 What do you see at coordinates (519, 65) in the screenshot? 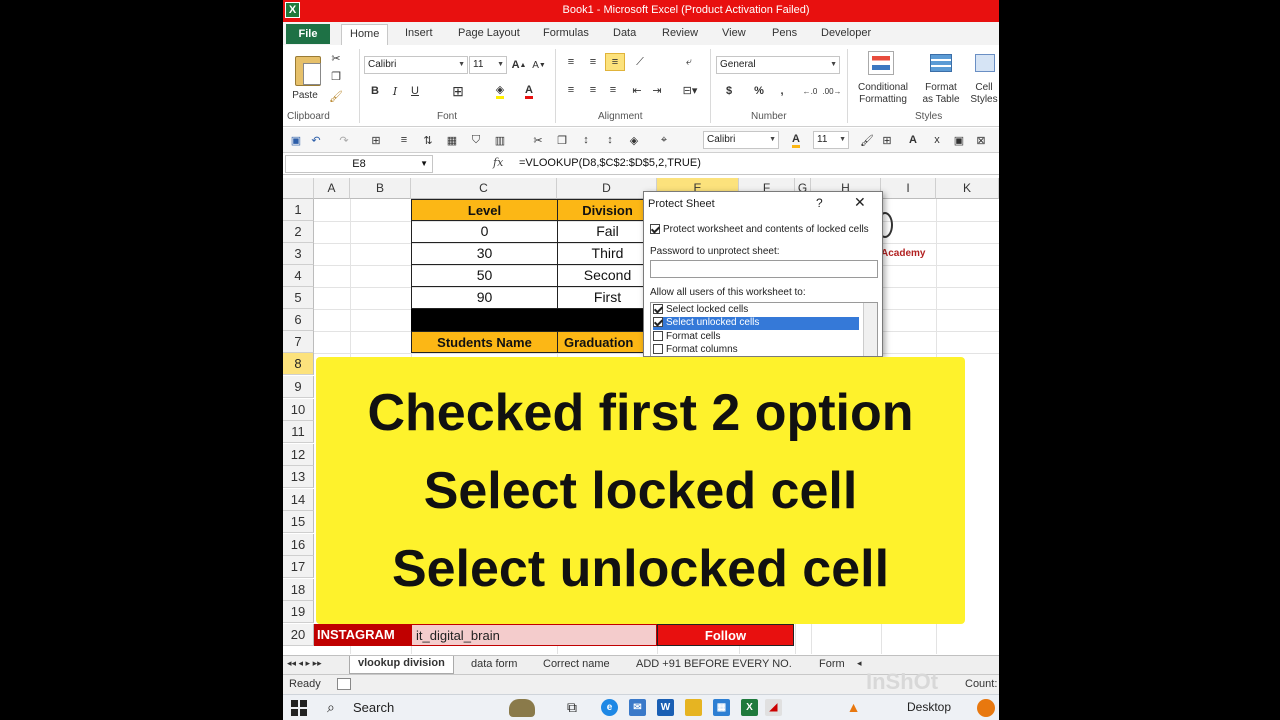
I see `grow-font-icon: A ▲` at bounding box center [519, 65].